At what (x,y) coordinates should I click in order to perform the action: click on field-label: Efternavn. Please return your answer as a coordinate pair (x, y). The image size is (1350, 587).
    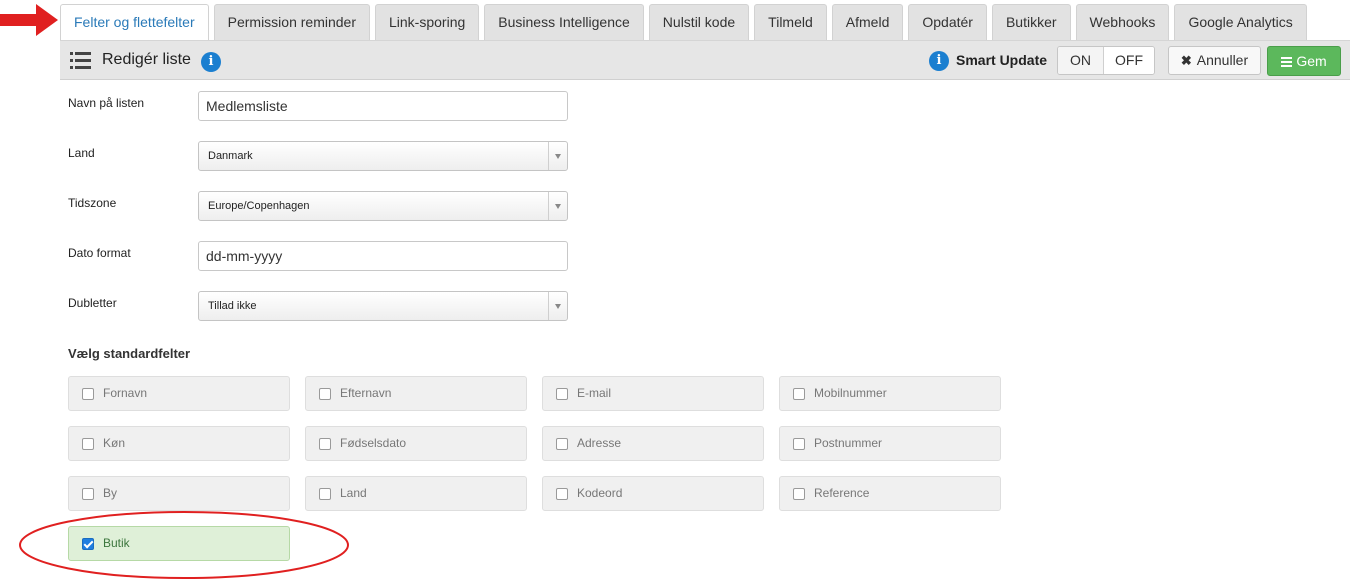
    Looking at the image, I should click on (366, 393).